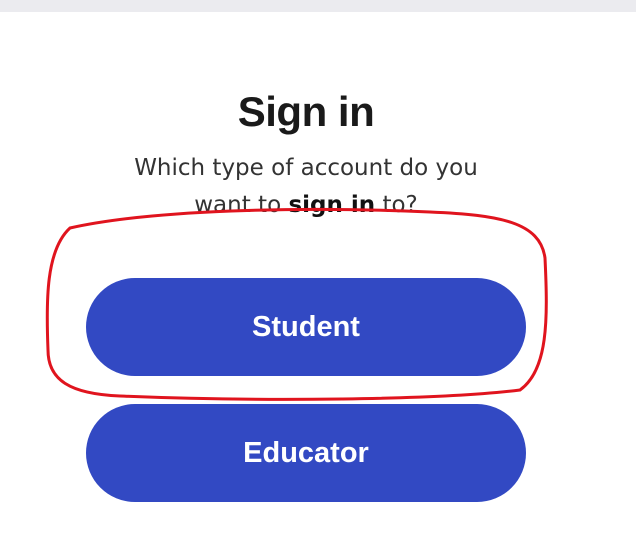  What do you see at coordinates (332, 205) in the screenshot?
I see `prompt-text-bold: sign in` at bounding box center [332, 205].